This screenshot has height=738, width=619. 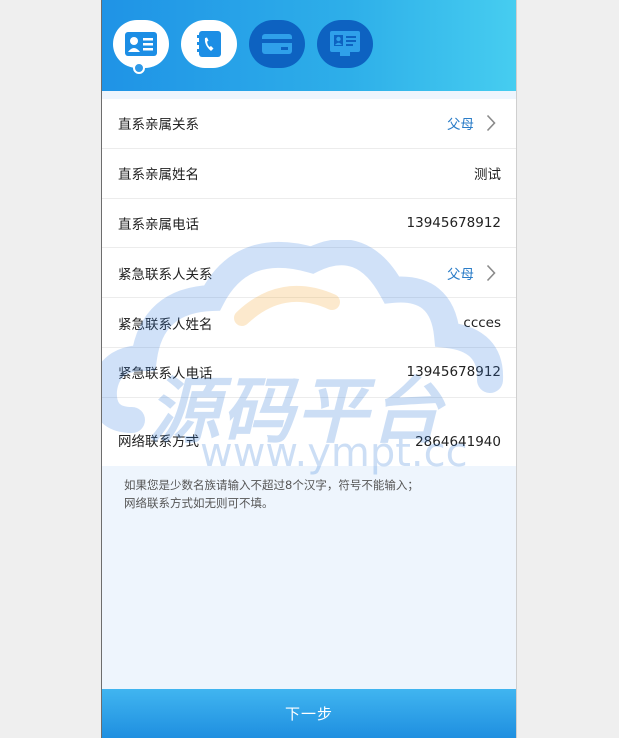 I want to click on row-label: 紧急联系人电话, so click(x=165, y=374).